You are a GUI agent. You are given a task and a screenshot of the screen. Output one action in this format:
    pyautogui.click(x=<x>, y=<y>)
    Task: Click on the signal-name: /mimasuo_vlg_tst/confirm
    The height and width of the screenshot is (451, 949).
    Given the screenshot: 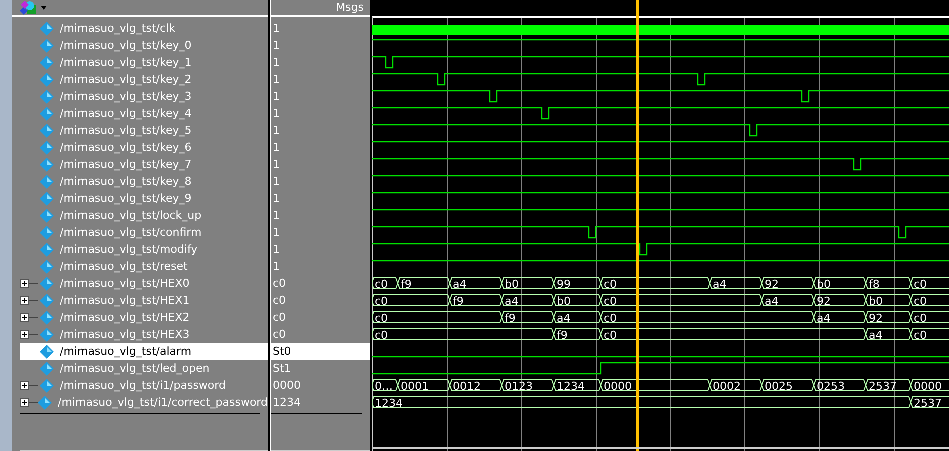 What is the action you would take?
    pyautogui.click(x=131, y=232)
    